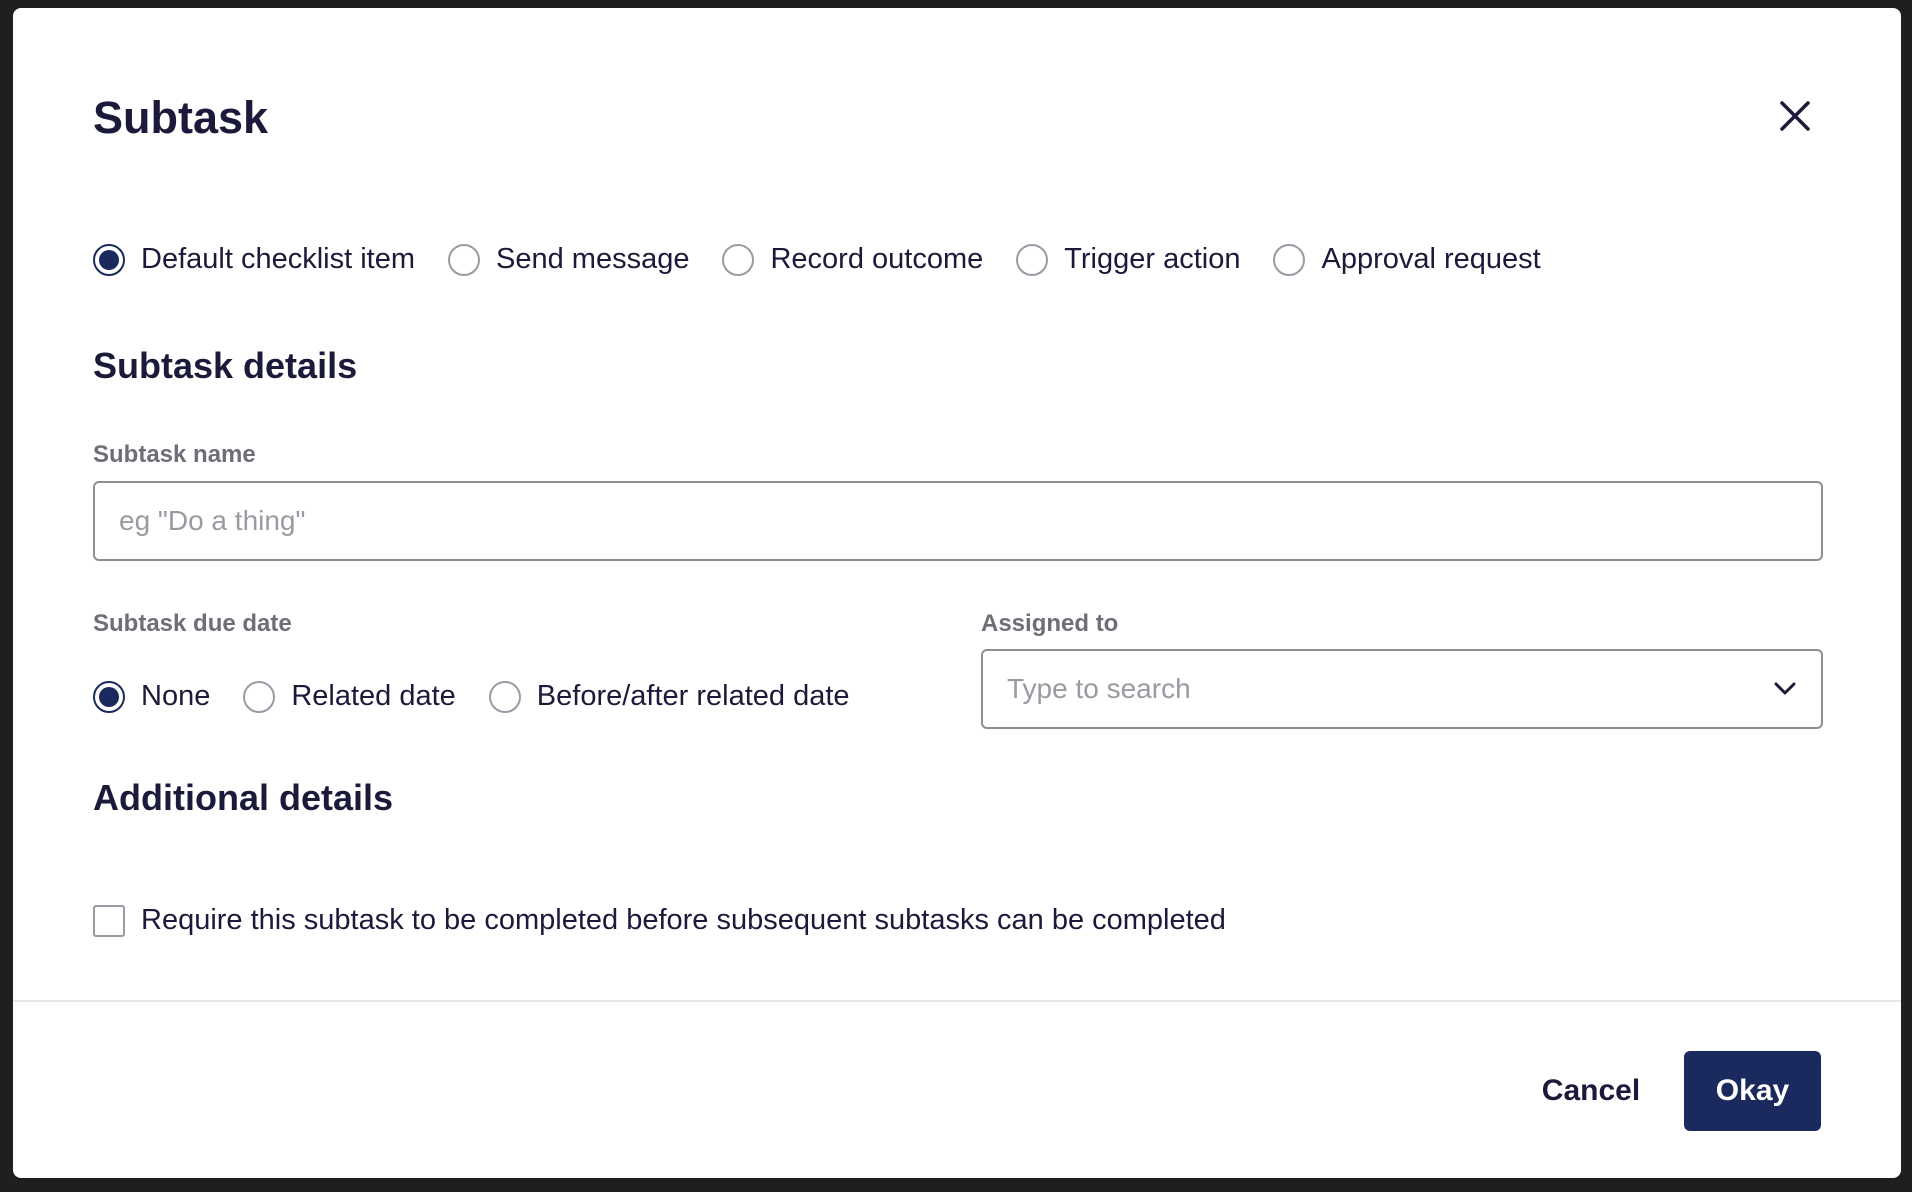 The width and height of the screenshot is (1912, 1192). I want to click on radio-due-before-after: Before/after related date, so click(669, 696).